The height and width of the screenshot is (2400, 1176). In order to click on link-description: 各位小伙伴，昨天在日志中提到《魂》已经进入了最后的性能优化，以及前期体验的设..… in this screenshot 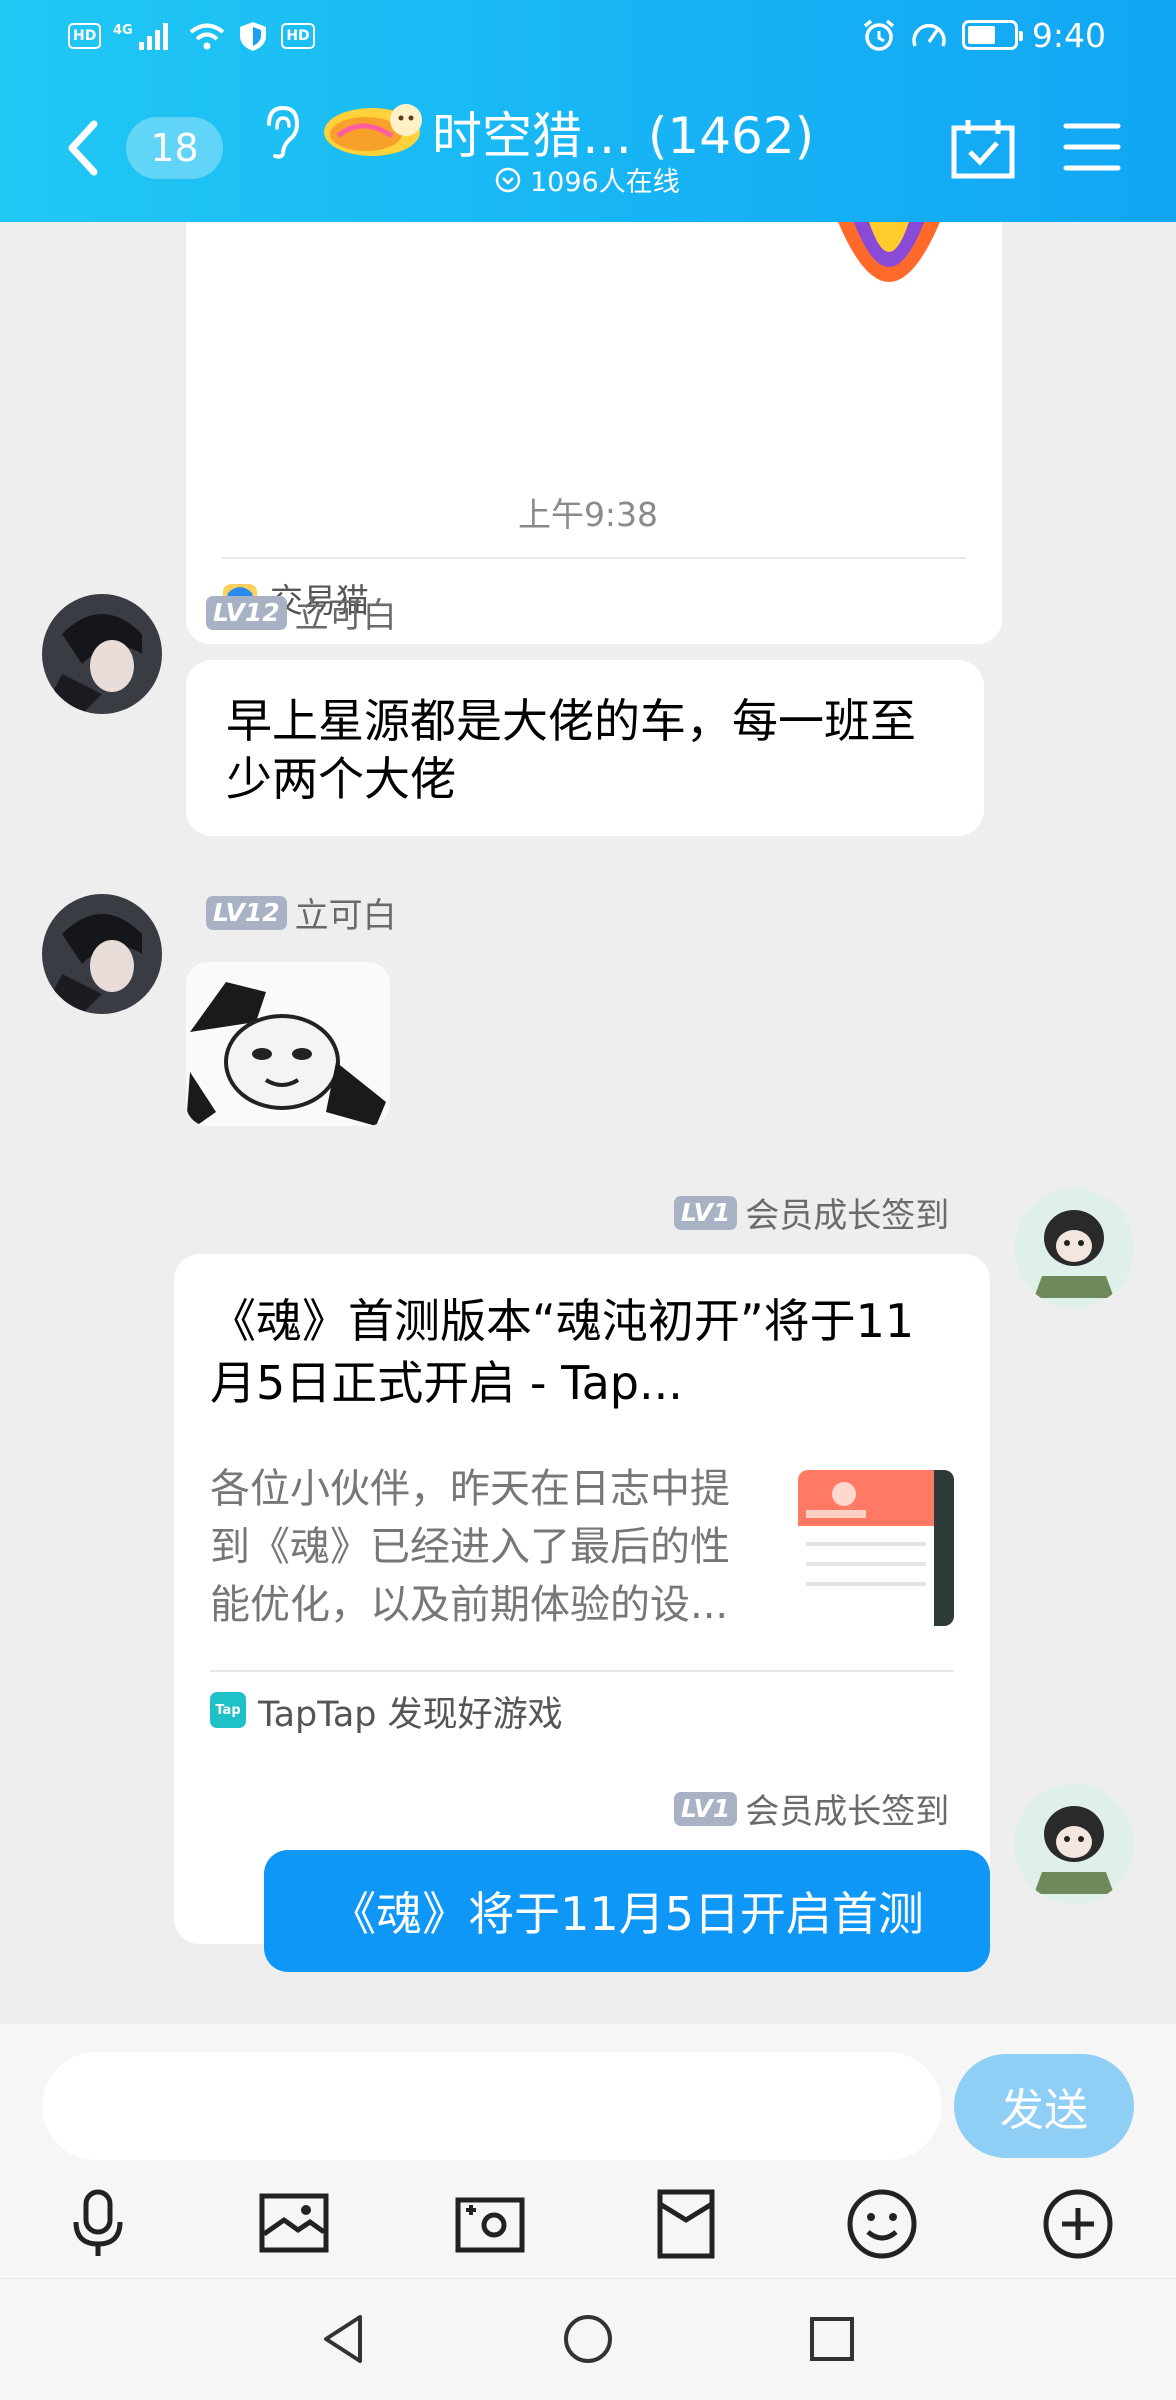, I will do `click(470, 1547)`.